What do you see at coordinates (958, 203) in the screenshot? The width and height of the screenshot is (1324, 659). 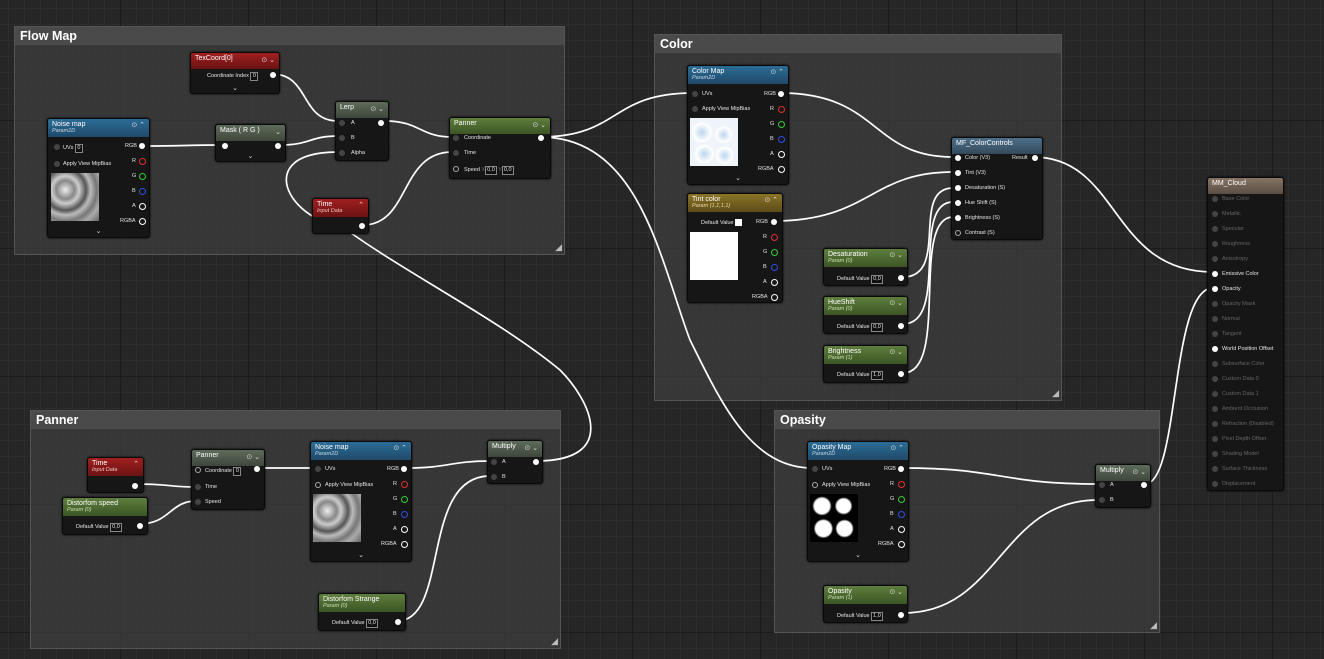 I see `input-hueshift-pin` at bounding box center [958, 203].